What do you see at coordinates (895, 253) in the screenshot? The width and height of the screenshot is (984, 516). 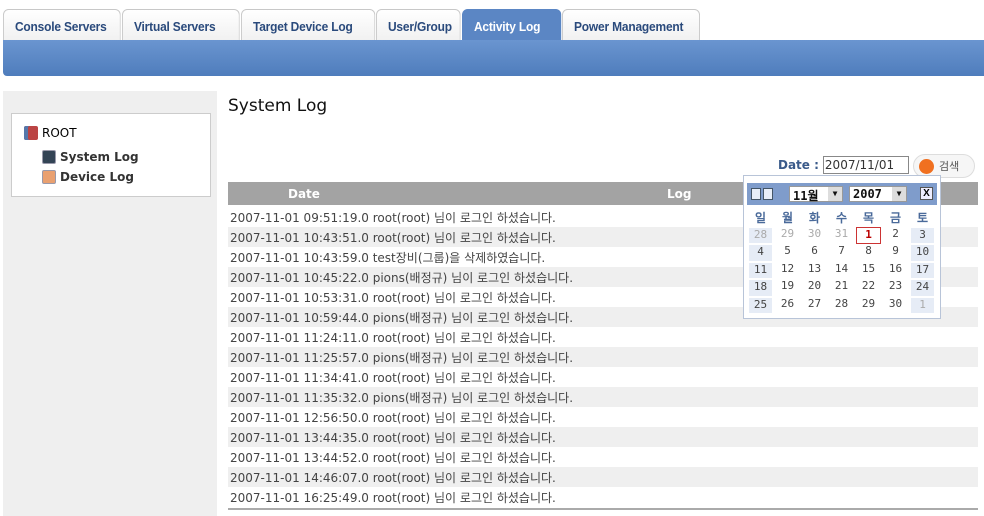 I see `calendar-day: 9` at bounding box center [895, 253].